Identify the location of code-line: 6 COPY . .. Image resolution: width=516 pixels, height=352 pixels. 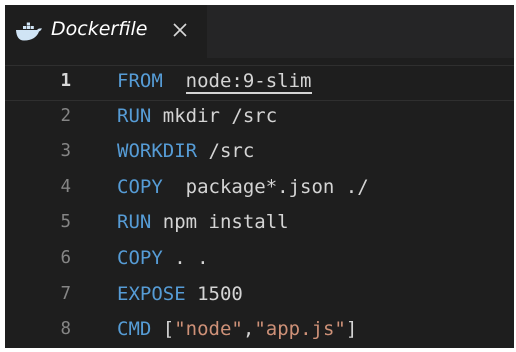
(259, 261).